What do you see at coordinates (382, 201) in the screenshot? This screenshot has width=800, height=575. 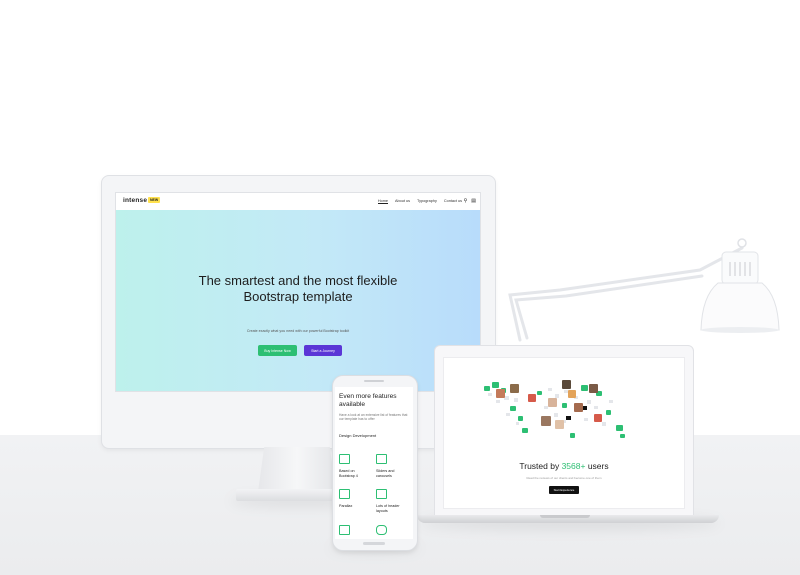 I see `nav-item-home: Home` at bounding box center [382, 201].